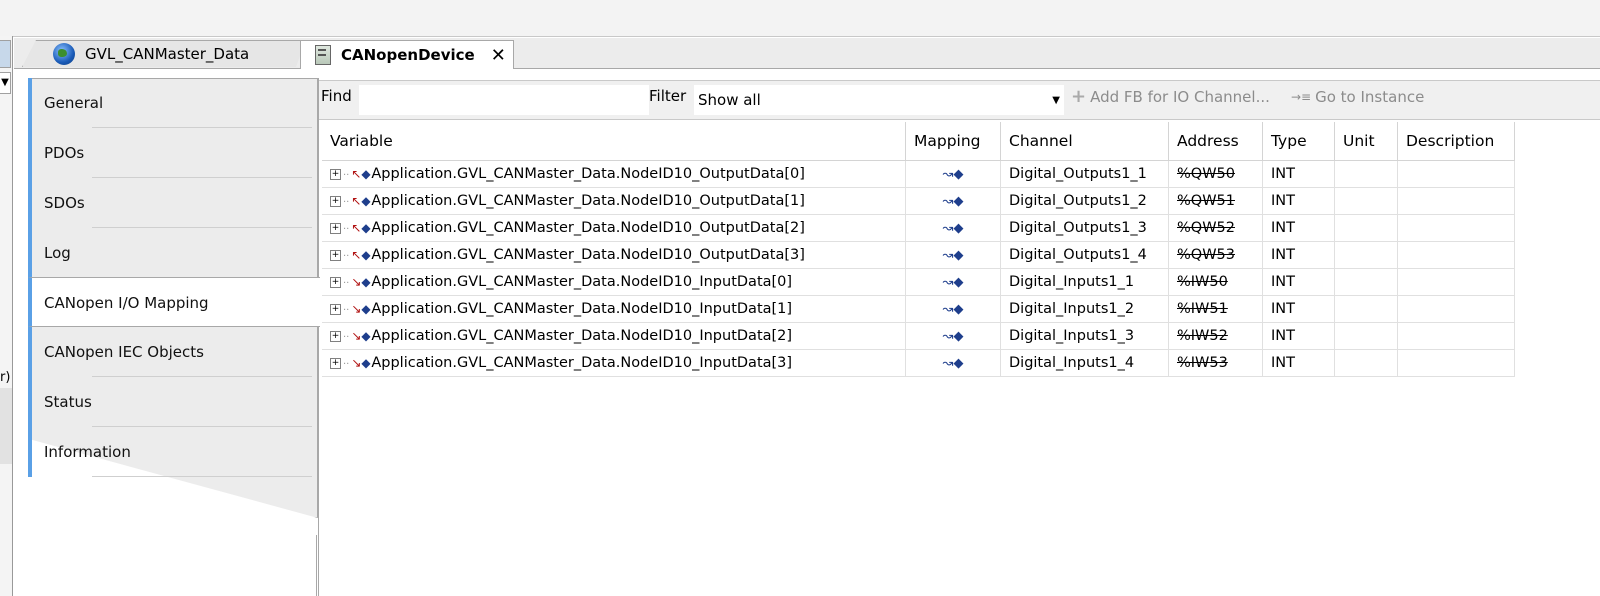 This screenshot has width=1600, height=596. Describe the element at coordinates (614, 141) in the screenshot. I see `column-header-variable: Variable` at that location.